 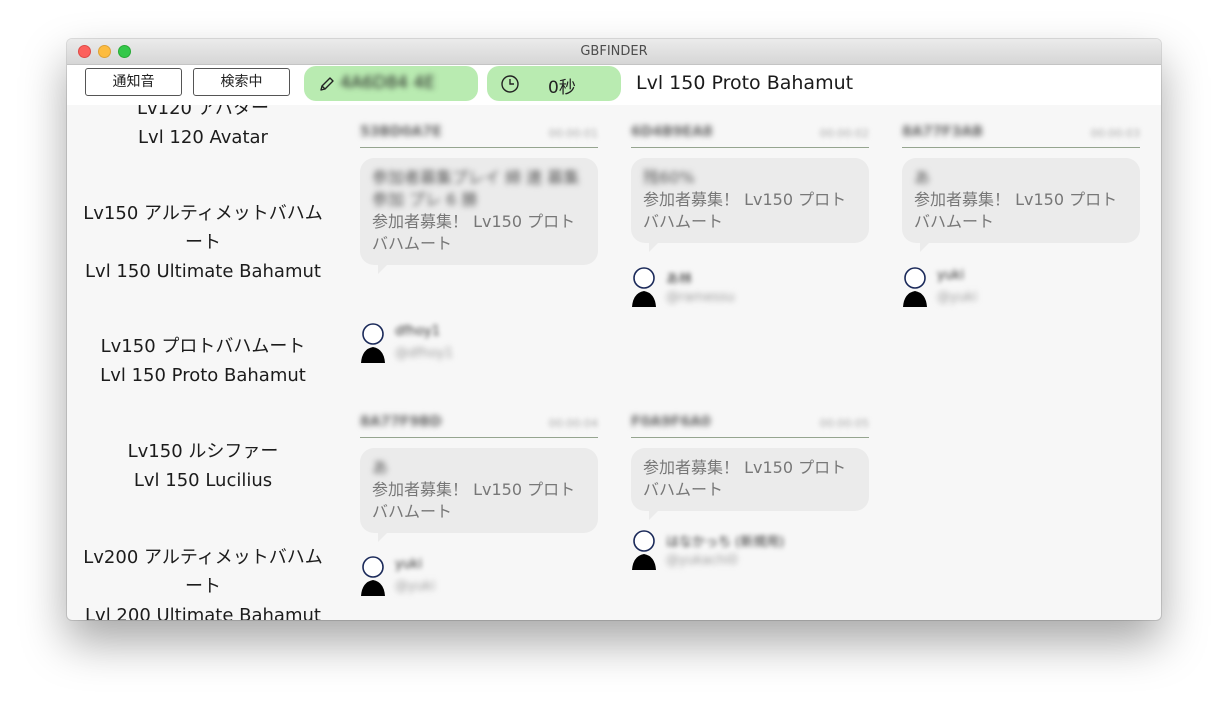 What do you see at coordinates (424, 353) in the screenshot?
I see `user-handle: @dfhoy1` at bounding box center [424, 353].